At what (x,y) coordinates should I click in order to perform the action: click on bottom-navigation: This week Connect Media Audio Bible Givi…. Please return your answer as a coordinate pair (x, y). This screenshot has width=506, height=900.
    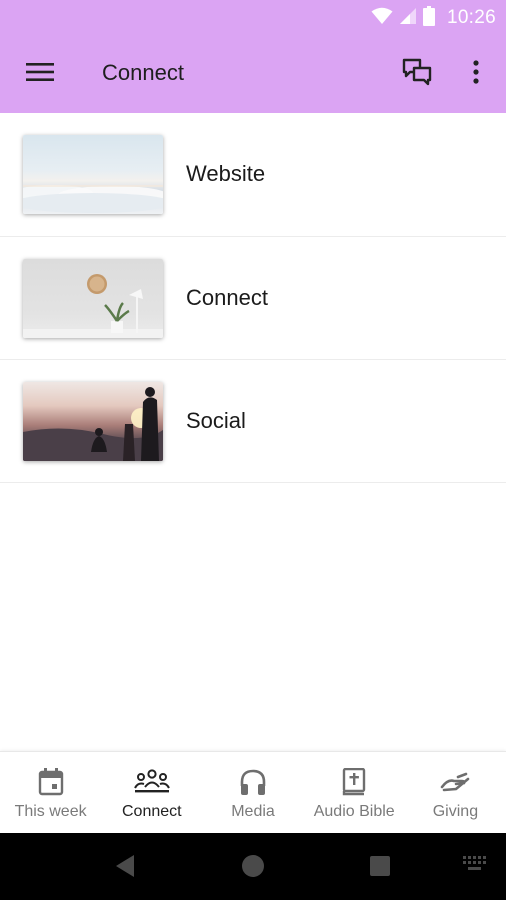
    Looking at the image, I should click on (253, 792).